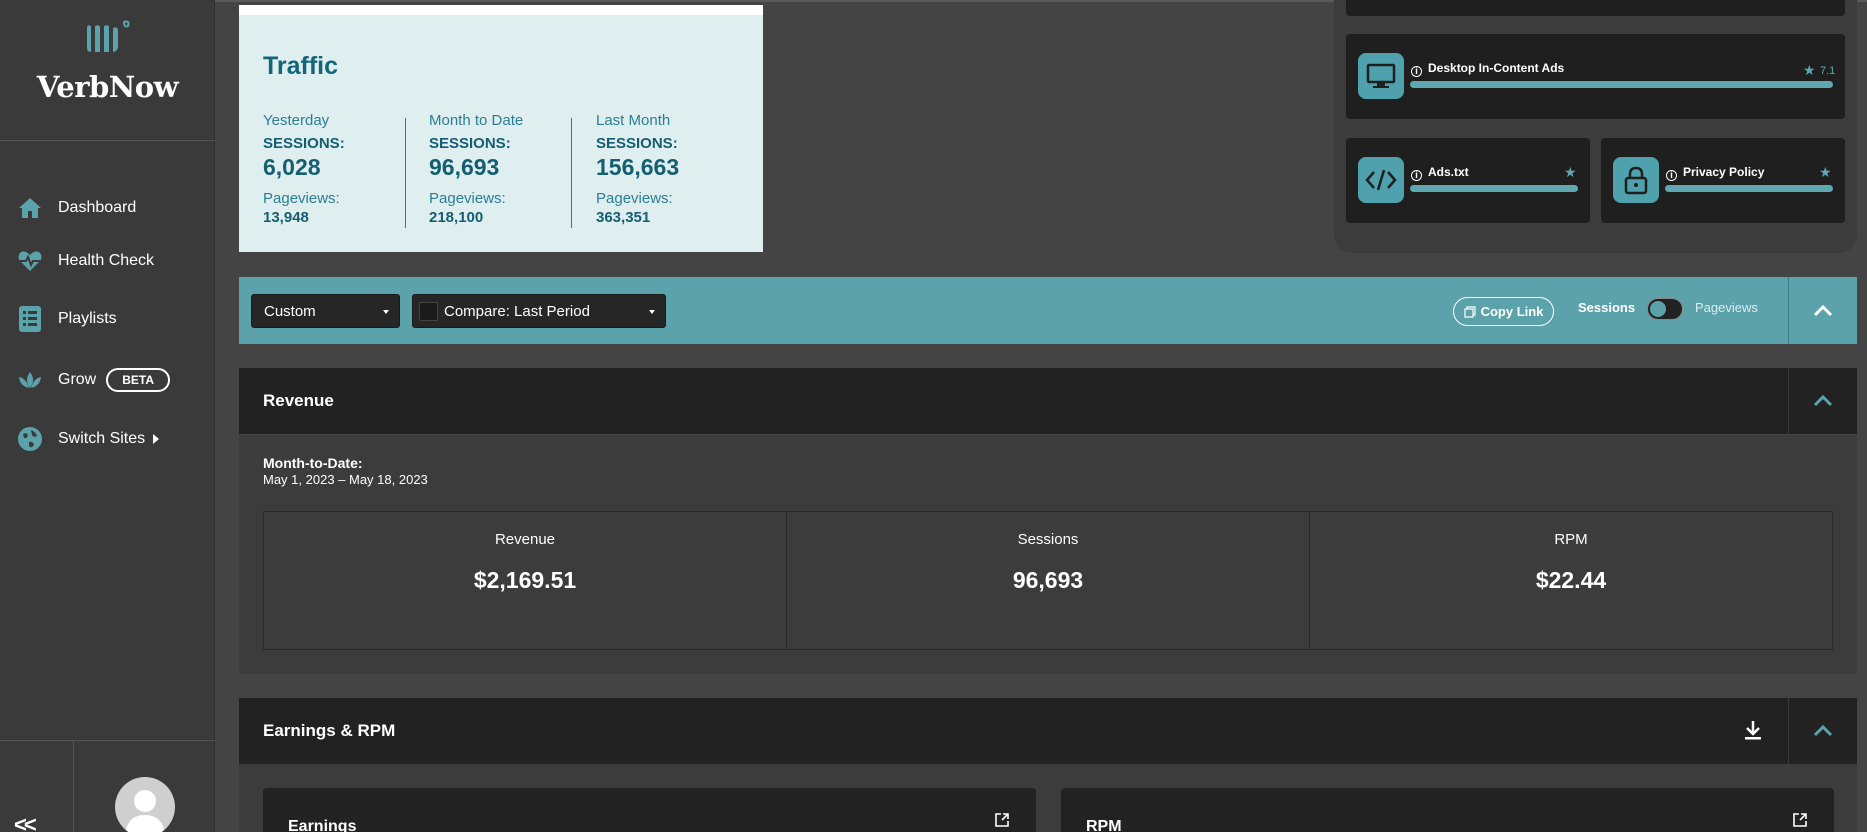 The height and width of the screenshot is (832, 1867). I want to click on toggle-knob, so click(1658, 309).